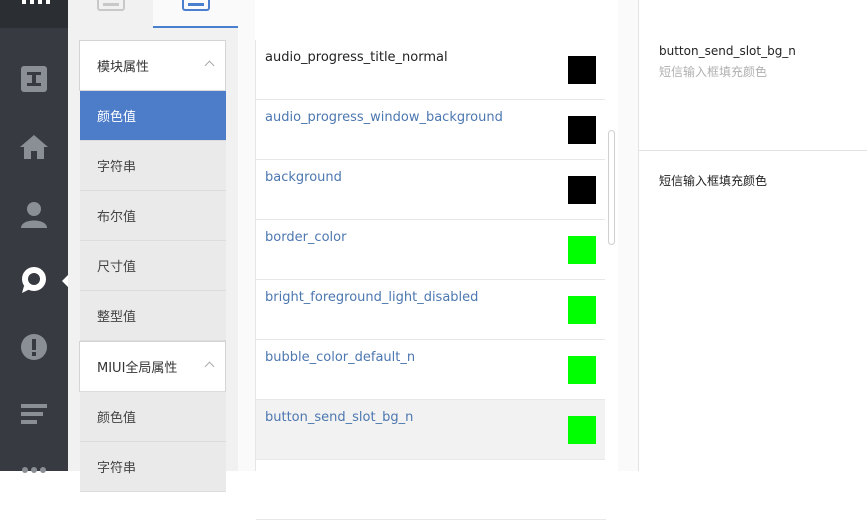 This screenshot has height=520, width=867. Describe the element at coordinates (34, 347) in the screenshot. I see `alert-icon` at that location.